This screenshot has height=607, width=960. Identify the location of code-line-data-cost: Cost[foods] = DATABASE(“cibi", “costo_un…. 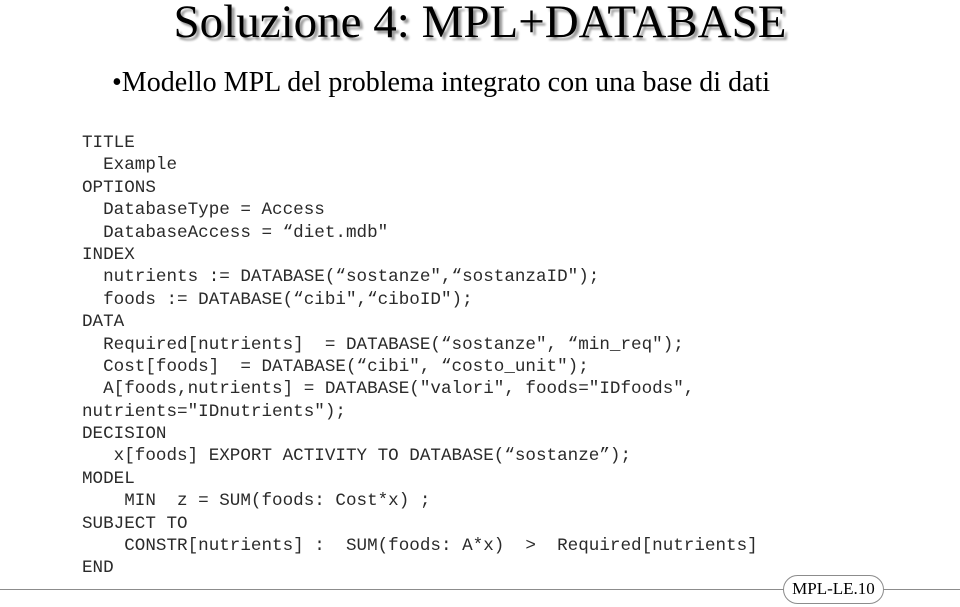
(335, 366).